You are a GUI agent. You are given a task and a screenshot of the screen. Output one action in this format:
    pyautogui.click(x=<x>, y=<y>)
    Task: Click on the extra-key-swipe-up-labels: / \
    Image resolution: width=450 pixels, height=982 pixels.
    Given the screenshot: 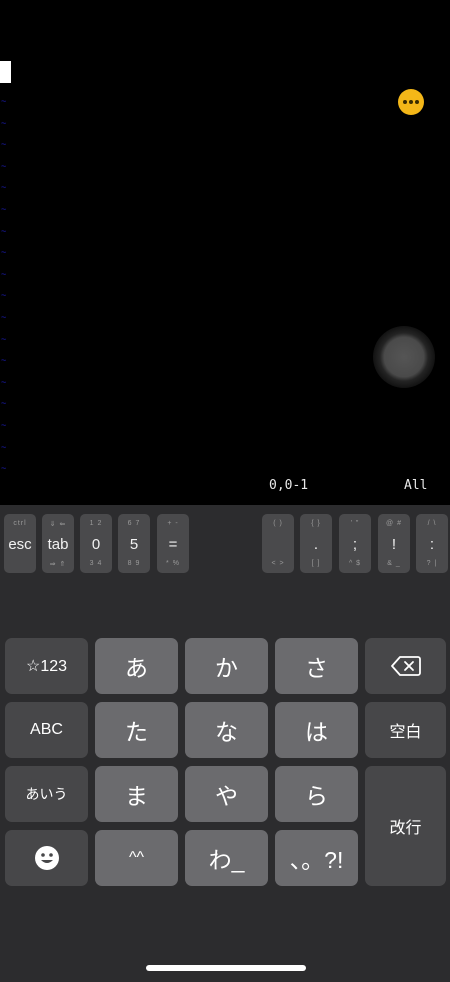 What is the action you would take?
    pyautogui.click(x=432, y=523)
    